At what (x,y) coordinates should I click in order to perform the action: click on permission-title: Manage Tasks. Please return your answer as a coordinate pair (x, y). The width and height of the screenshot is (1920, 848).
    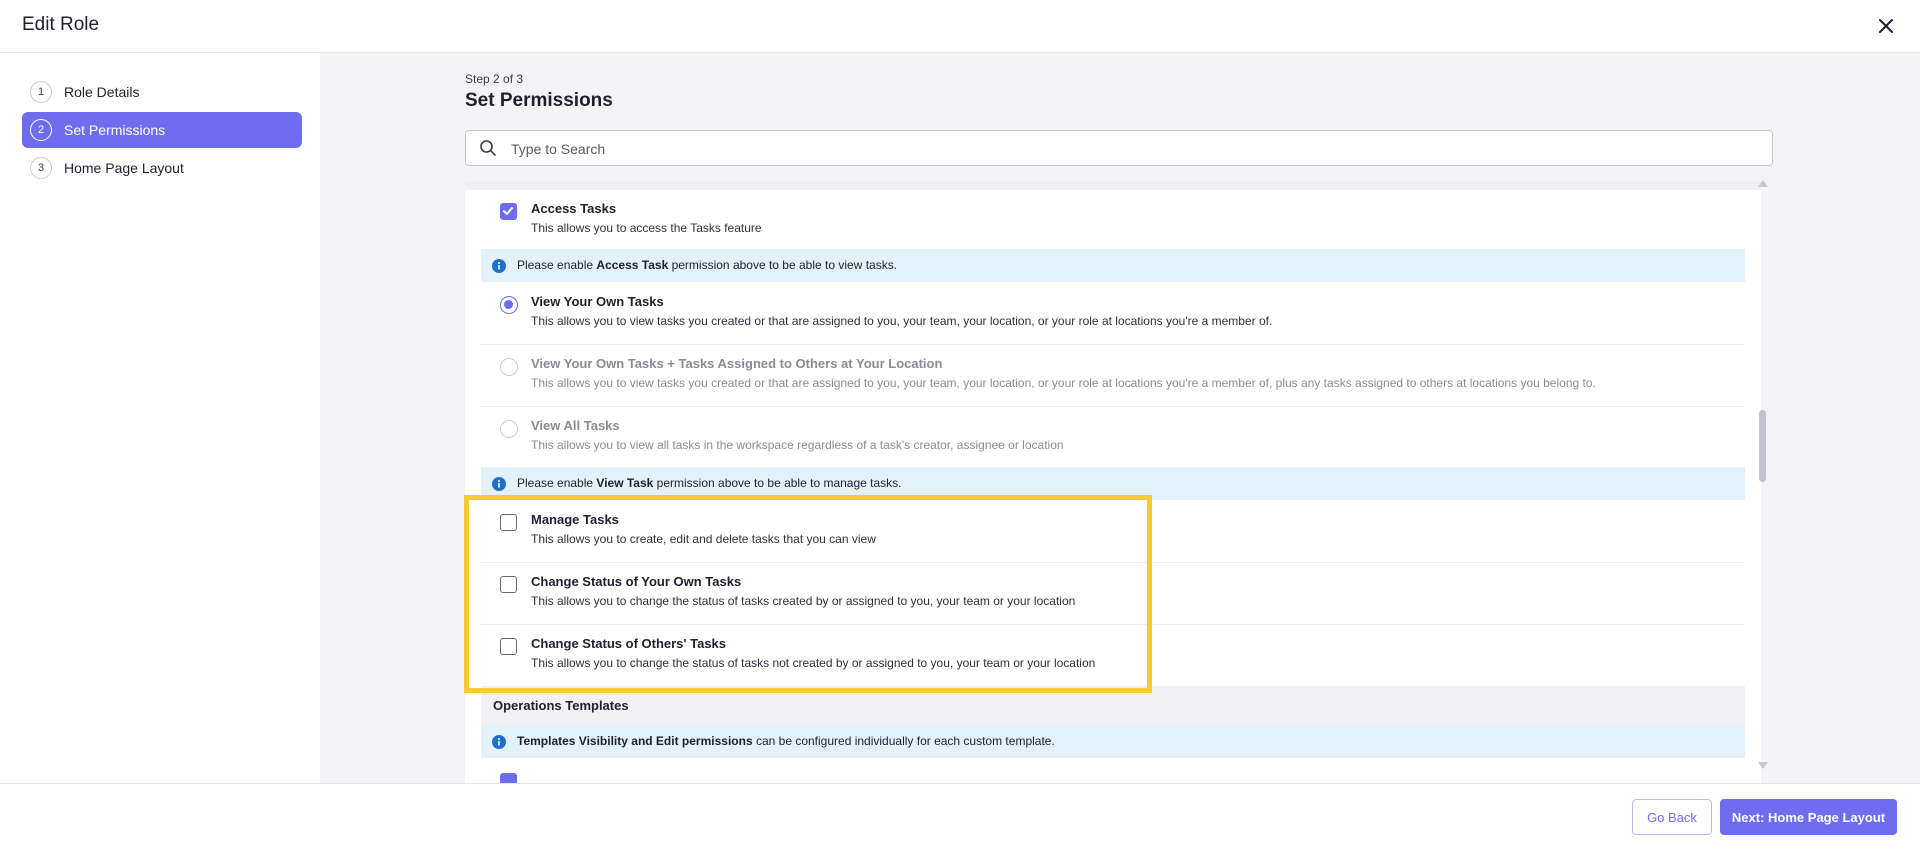
    Looking at the image, I should click on (575, 519).